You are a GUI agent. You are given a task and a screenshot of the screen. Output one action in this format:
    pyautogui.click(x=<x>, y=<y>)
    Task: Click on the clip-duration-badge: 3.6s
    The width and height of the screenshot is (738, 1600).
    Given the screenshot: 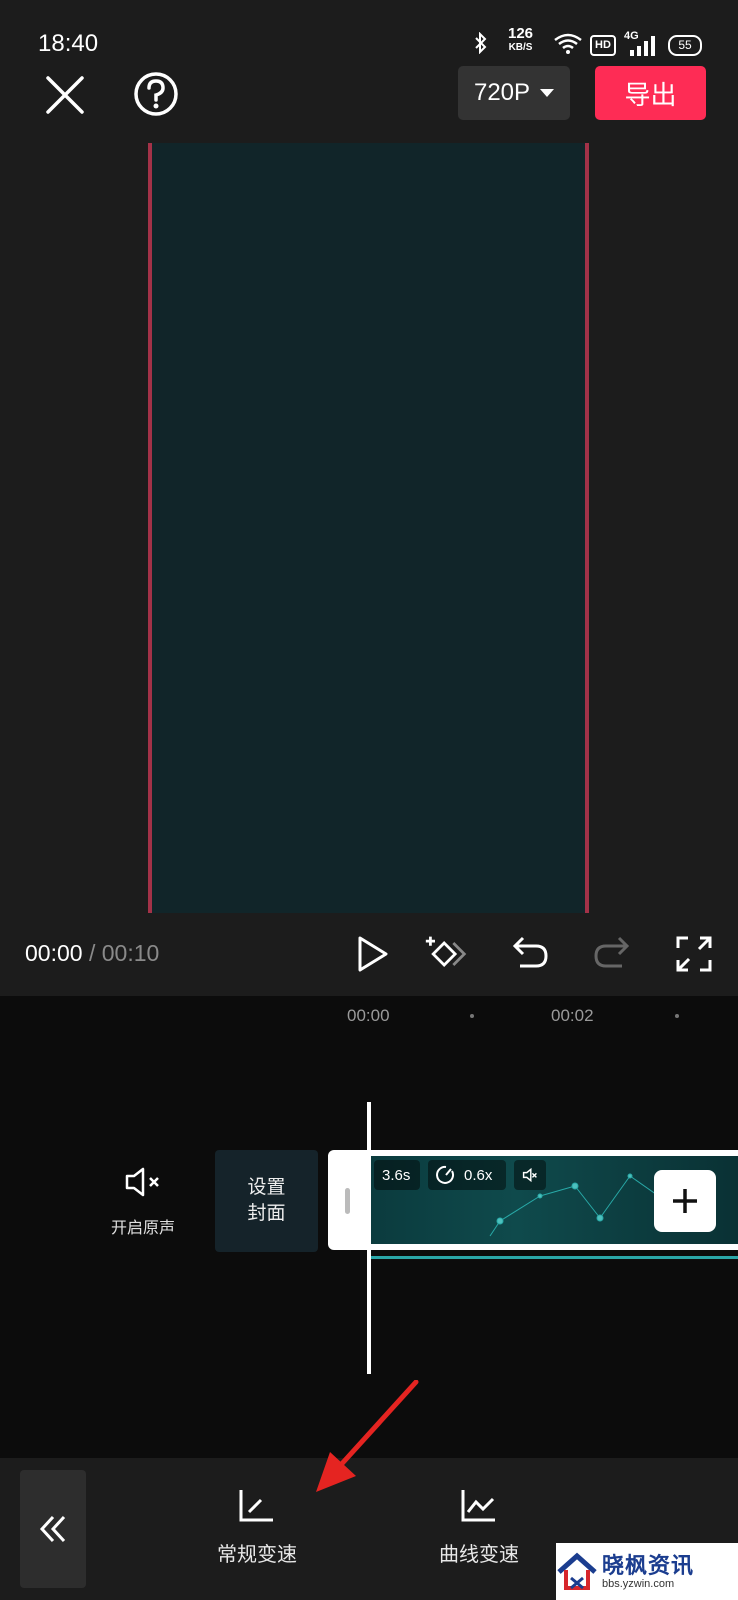 What is the action you would take?
    pyautogui.click(x=397, y=1175)
    